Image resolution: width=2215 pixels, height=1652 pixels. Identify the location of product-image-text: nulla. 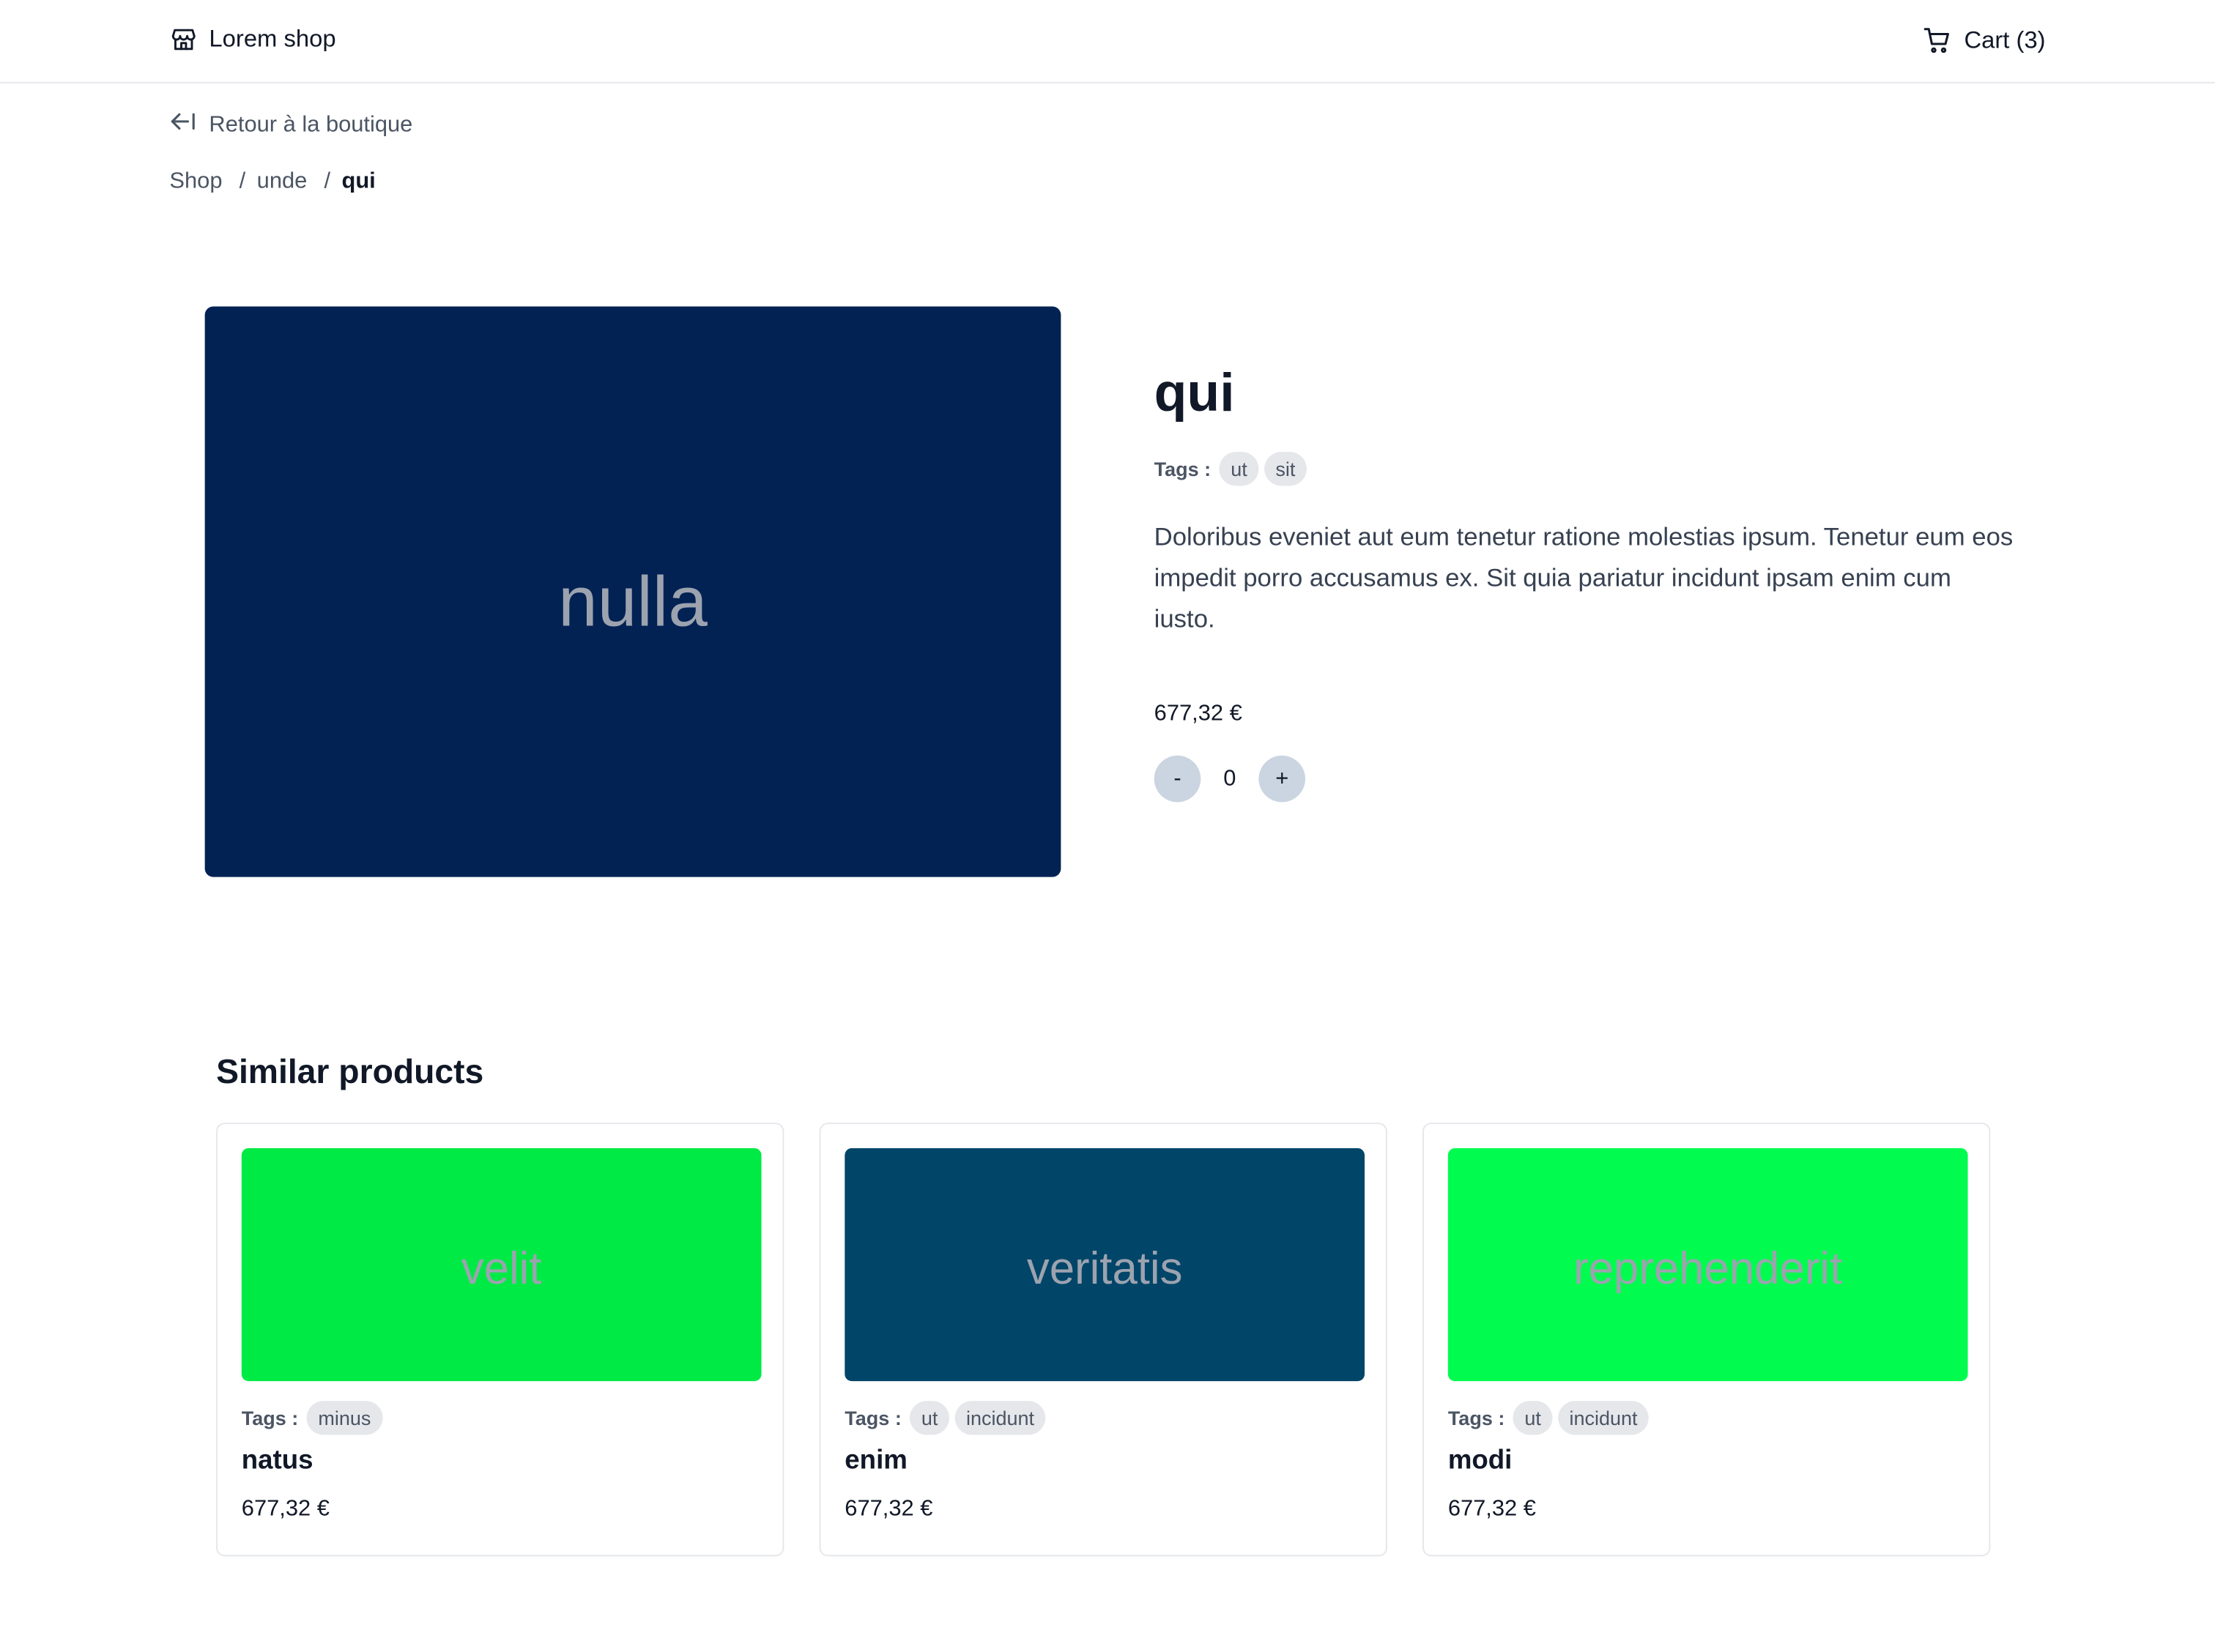
(633, 602).